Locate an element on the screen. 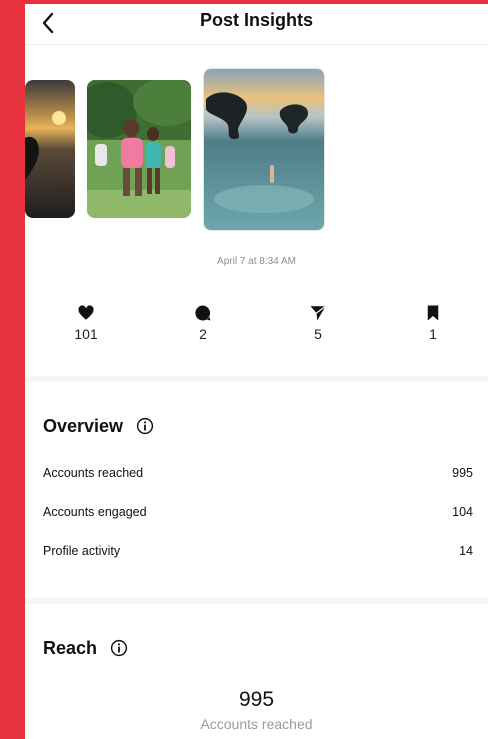 Image resolution: width=488 pixels, height=739 pixels. header: Post Insights is located at coordinates (256, 24).